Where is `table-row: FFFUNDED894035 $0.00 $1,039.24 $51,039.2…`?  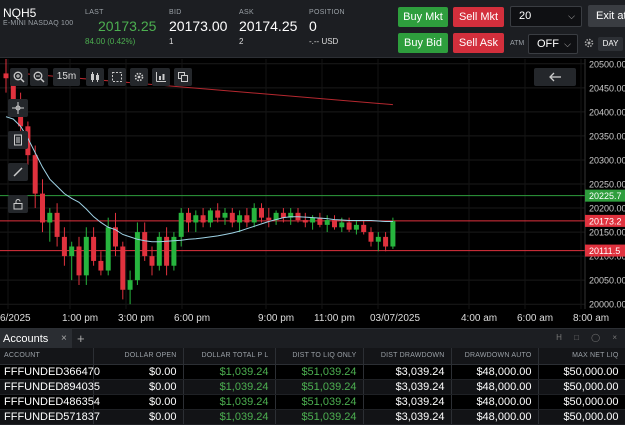 table-row: FFFUNDED894035 $0.00 $1,039.24 $51,039.2… is located at coordinates (312, 387).